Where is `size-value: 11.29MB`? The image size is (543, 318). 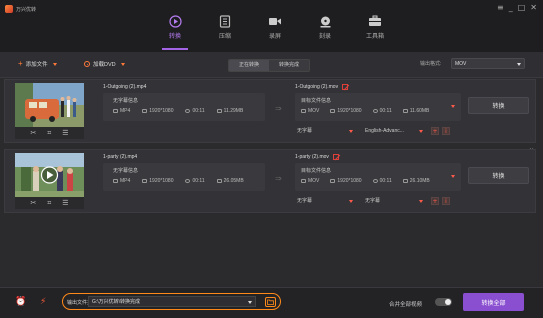
size-value: 11.29MB is located at coordinates (233, 111).